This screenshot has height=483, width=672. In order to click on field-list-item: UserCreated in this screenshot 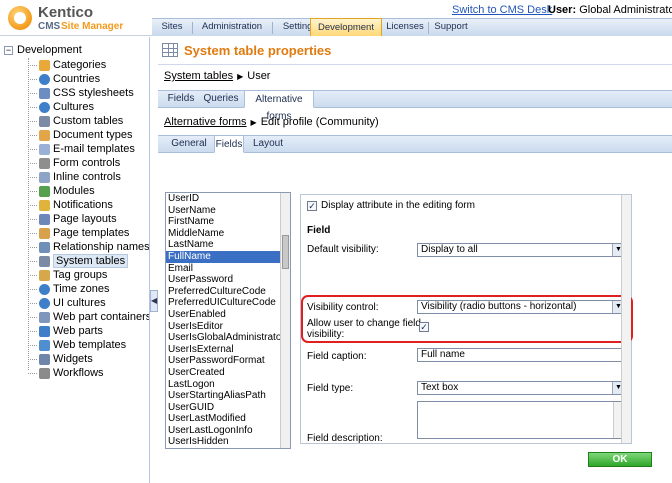, I will do `click(228, 373)`.